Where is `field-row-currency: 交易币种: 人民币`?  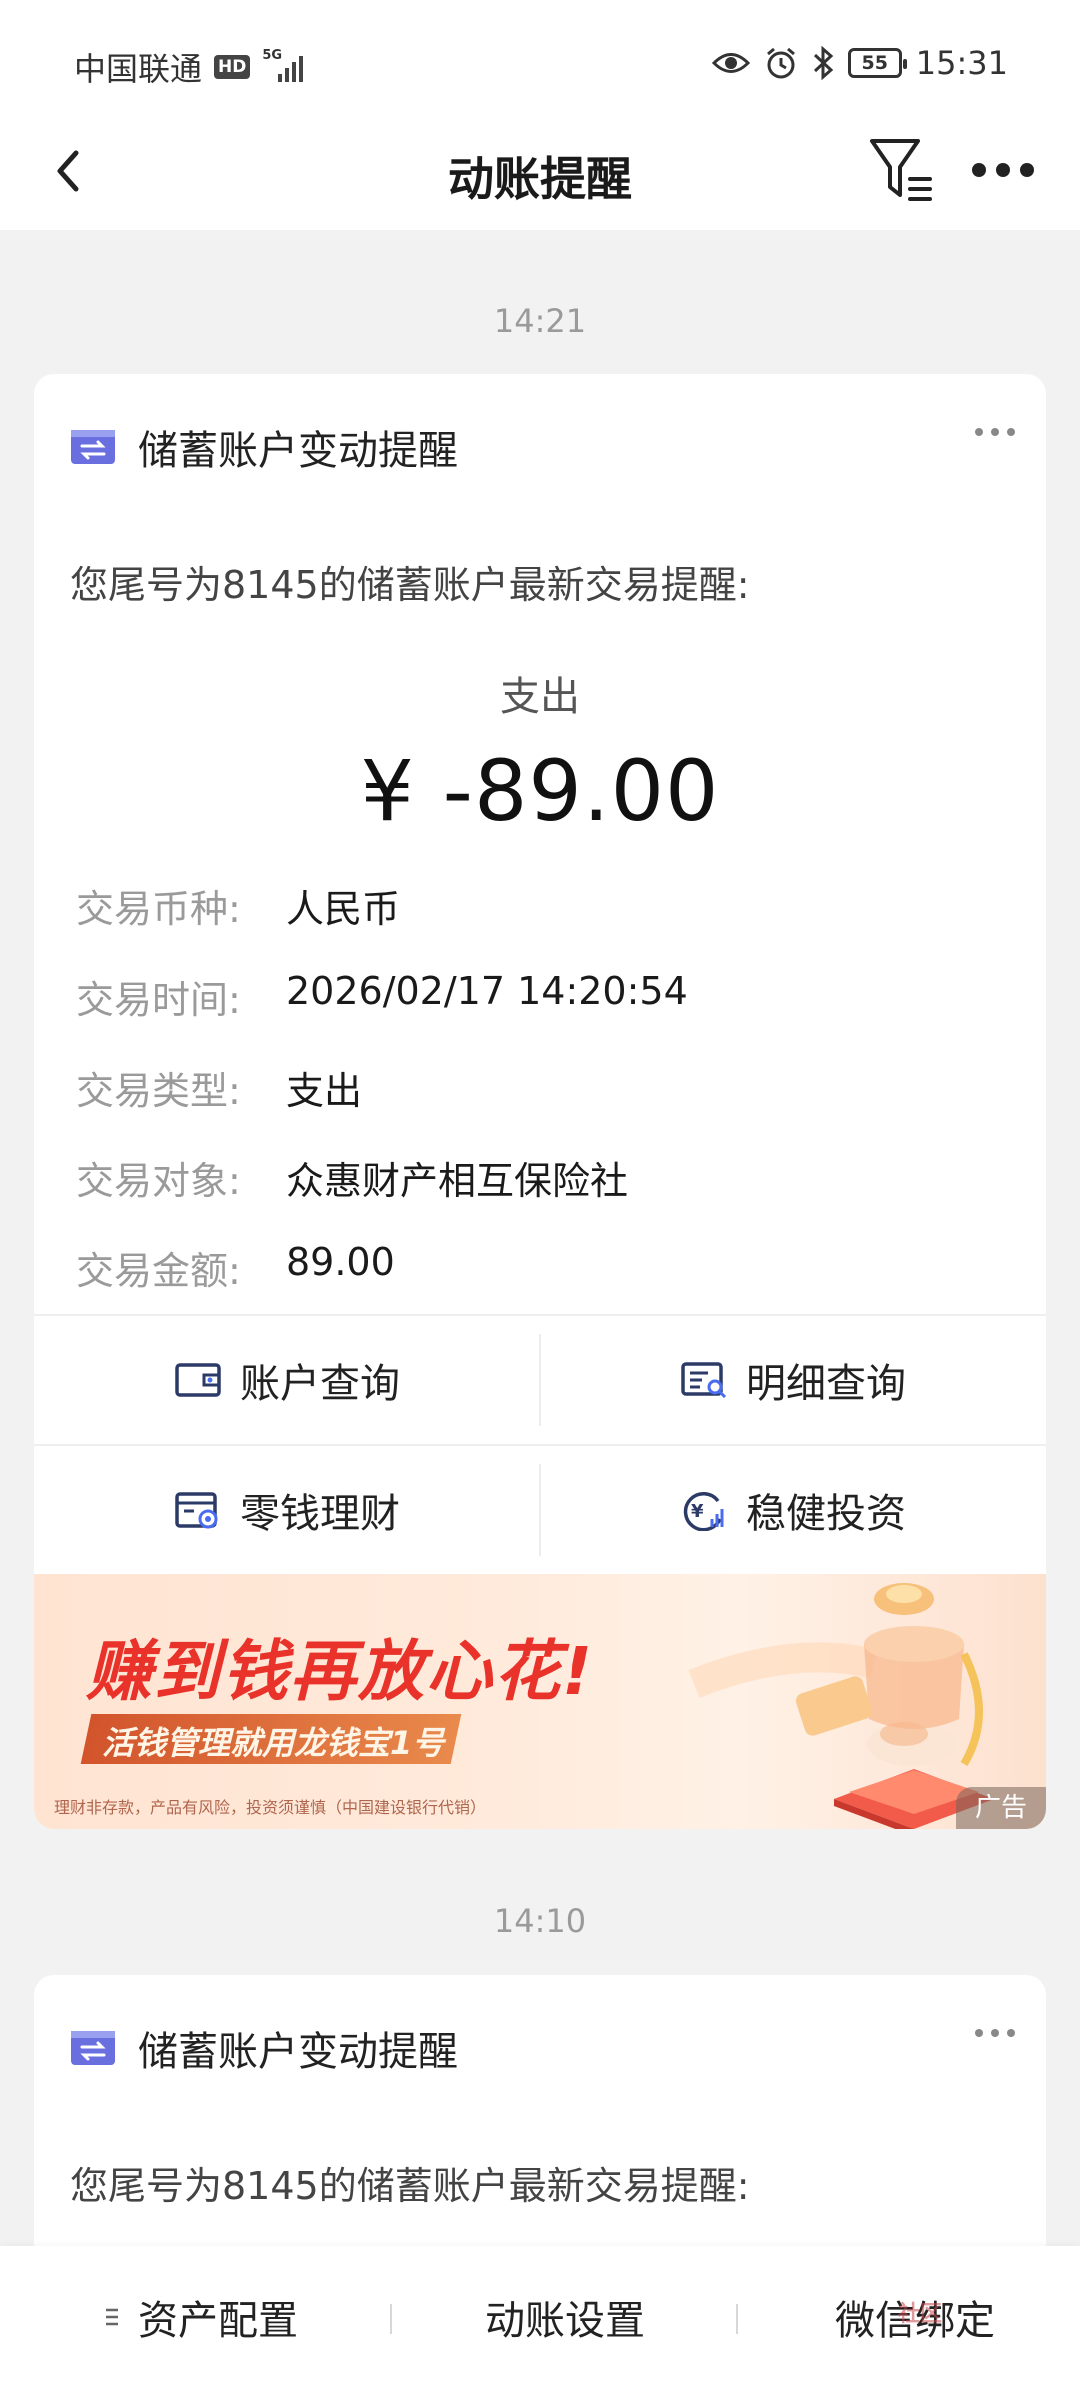
field-row-currency: 交易币种: 人民币 is located at coordinates (238, 905).